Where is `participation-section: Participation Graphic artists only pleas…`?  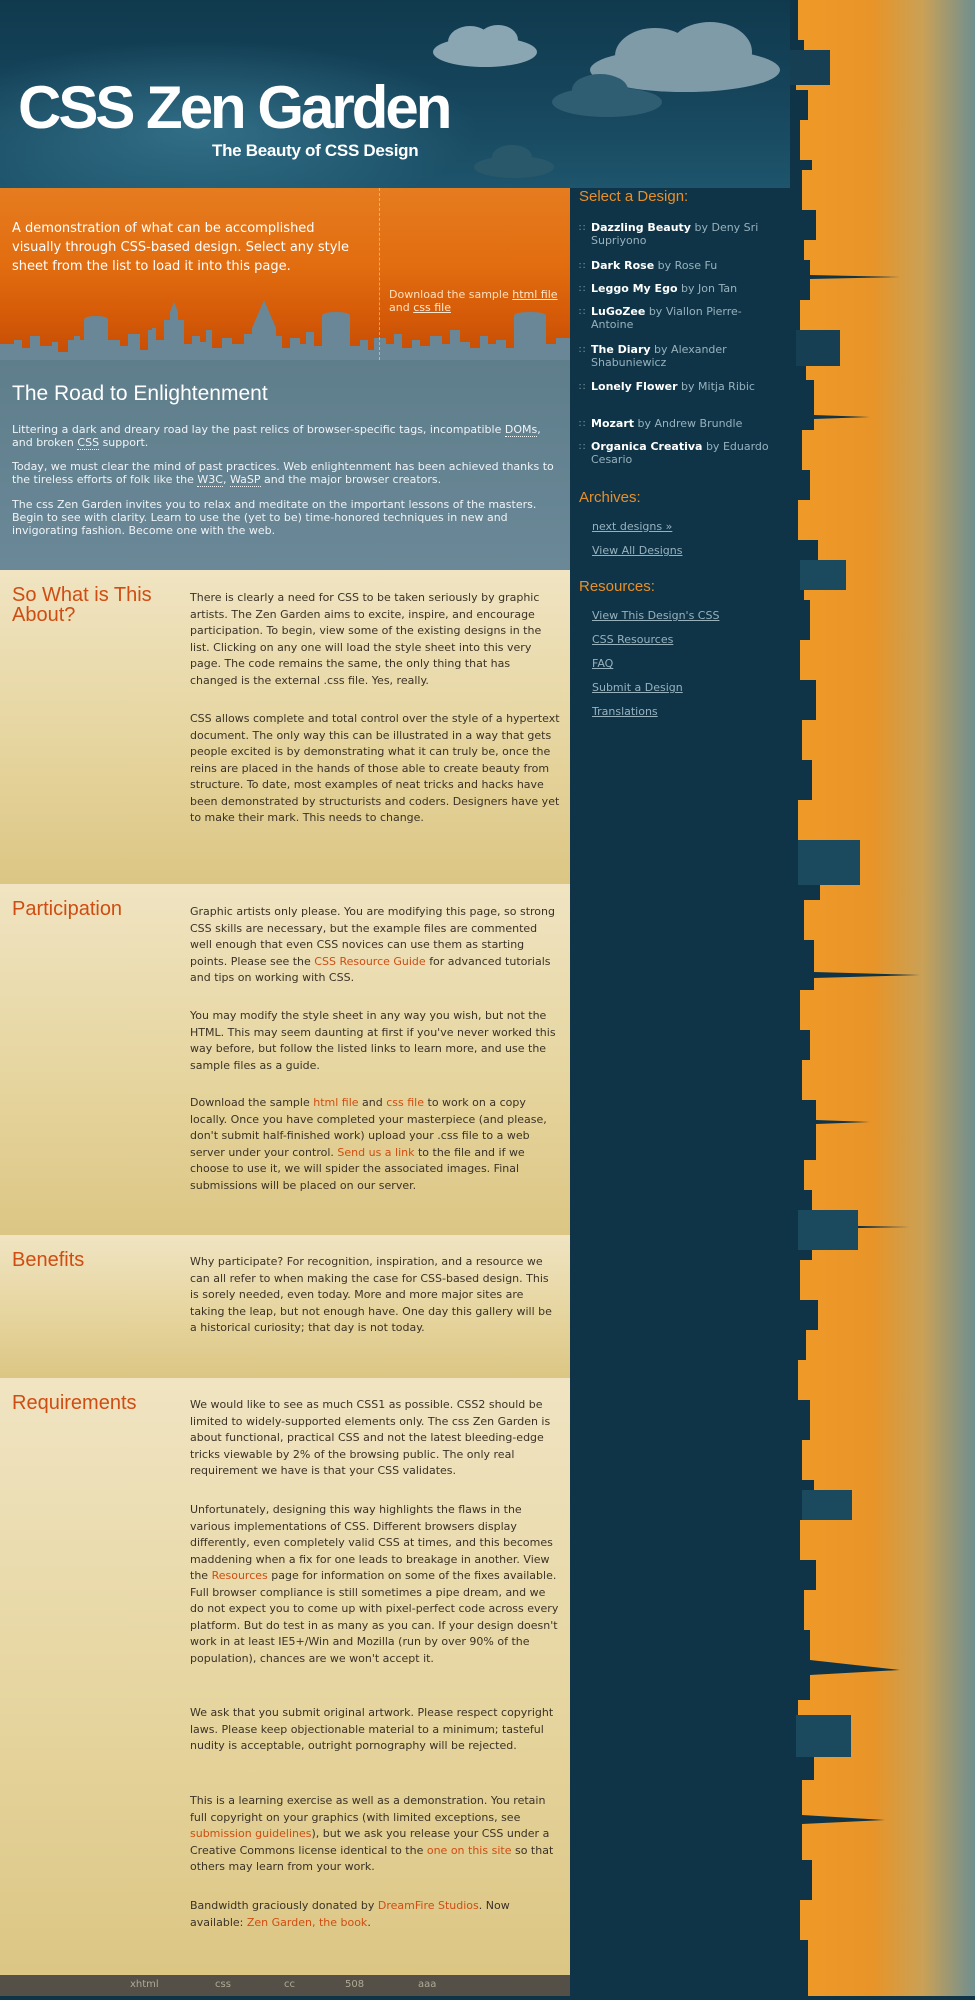 participation-section: Participation Graphic artists only pleas… is located at coordinates (285, 1059).